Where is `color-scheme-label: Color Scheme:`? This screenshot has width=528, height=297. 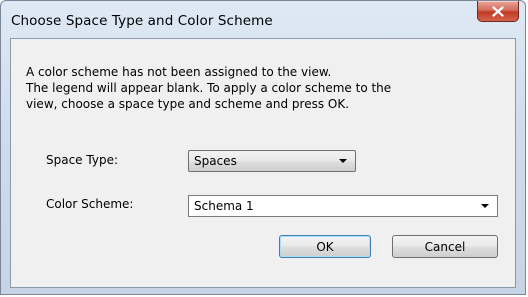
color-scheme-label: Color Scheme: is located at coordinates (90, 204).